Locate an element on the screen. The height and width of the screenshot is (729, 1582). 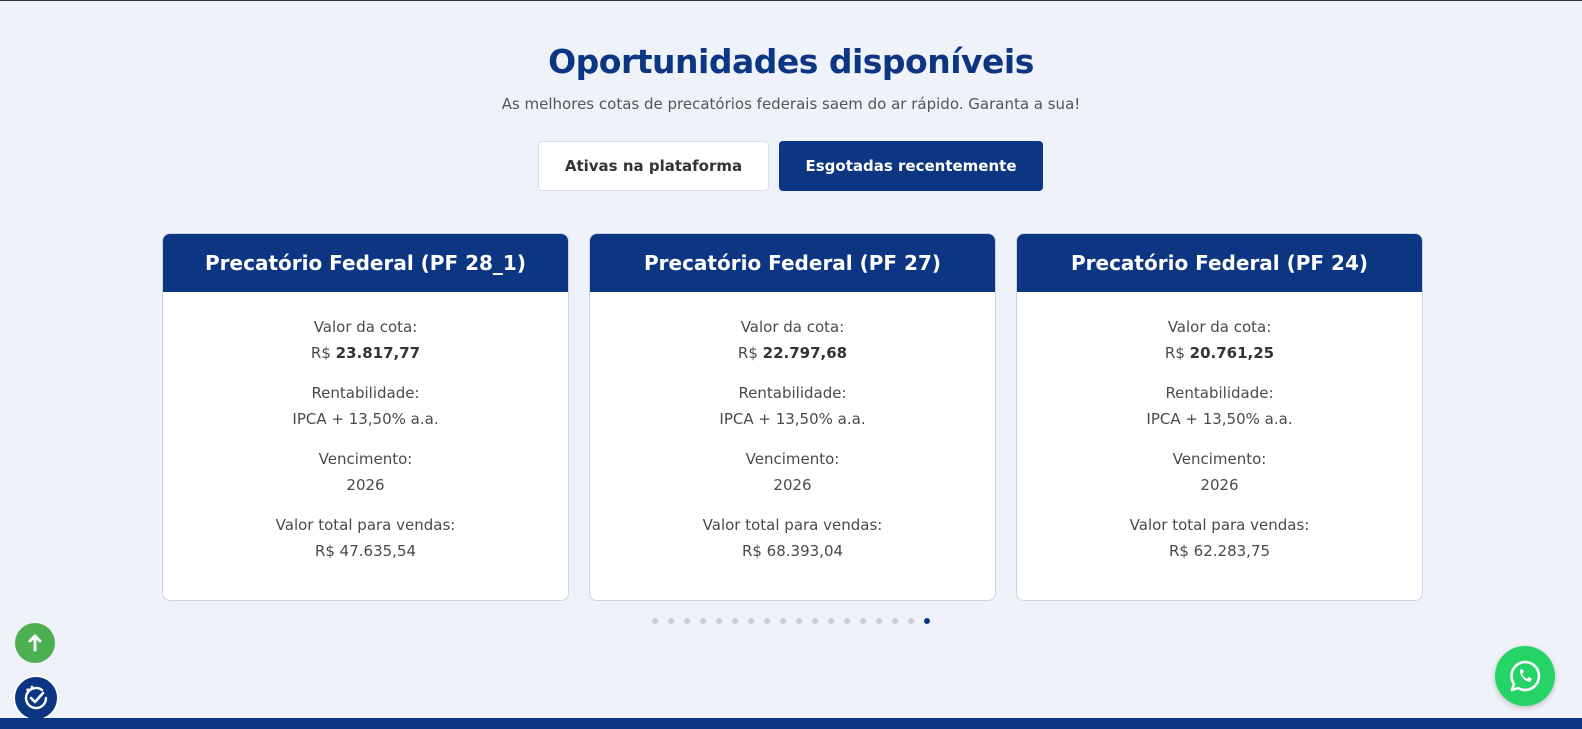
quota-value: 23.817,77 is located at coordinates (378, 353).